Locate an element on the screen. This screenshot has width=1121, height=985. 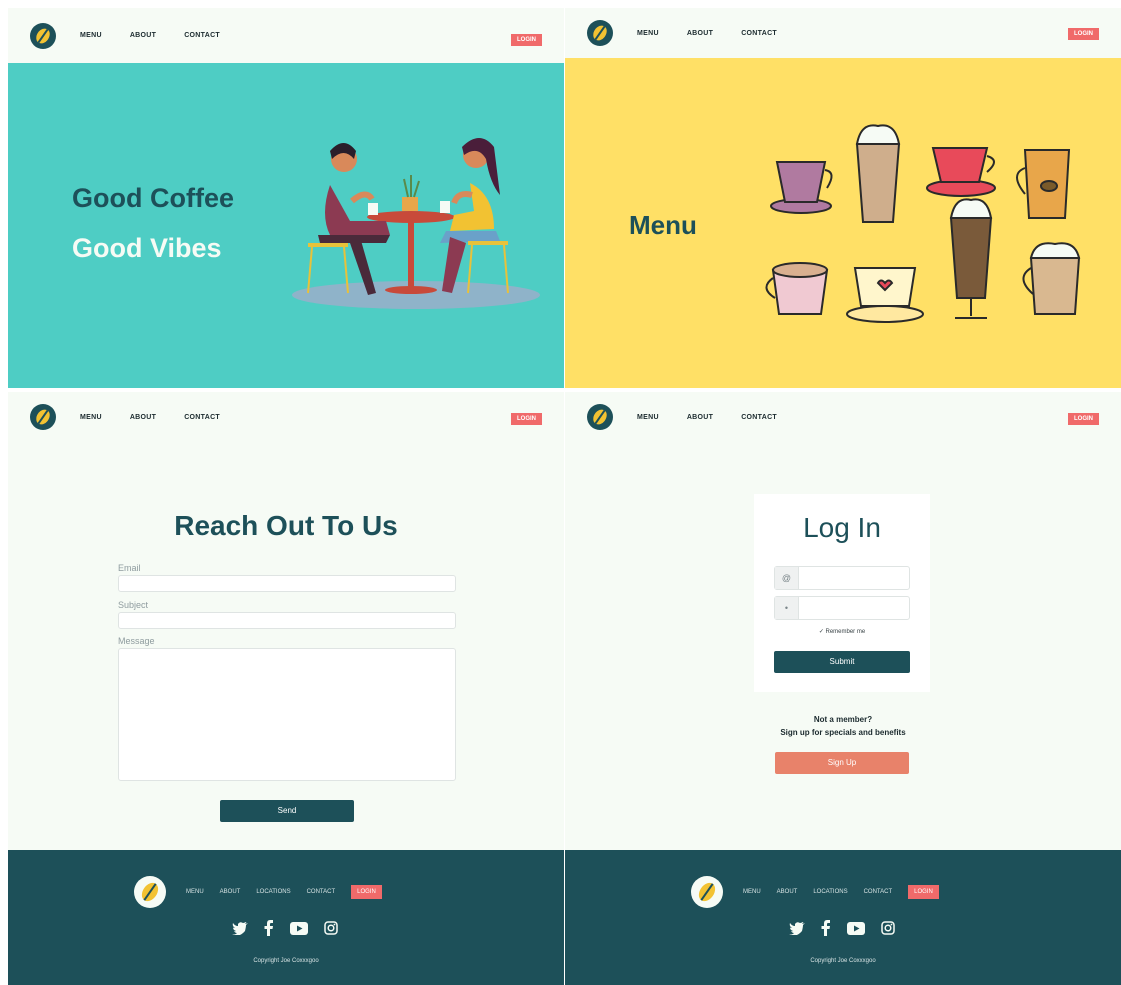
remember-me-checkbox: ✓ Remember me is located at coordinates (842, 631).